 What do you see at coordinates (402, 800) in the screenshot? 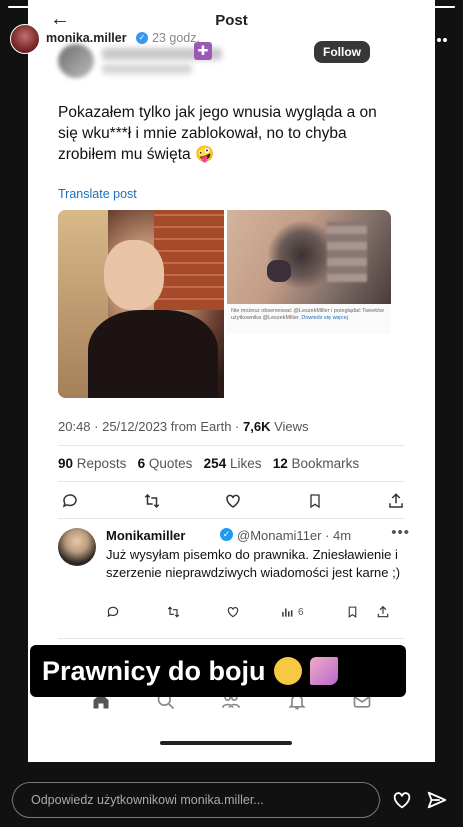
I see `heart-icon` at bounding box center [402, 800].